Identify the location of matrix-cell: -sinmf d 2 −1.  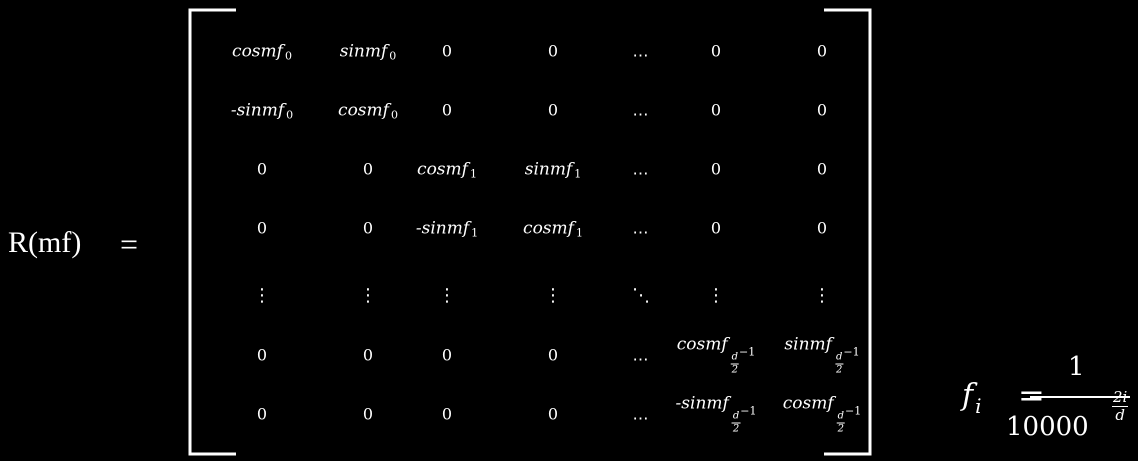
(716, 414).